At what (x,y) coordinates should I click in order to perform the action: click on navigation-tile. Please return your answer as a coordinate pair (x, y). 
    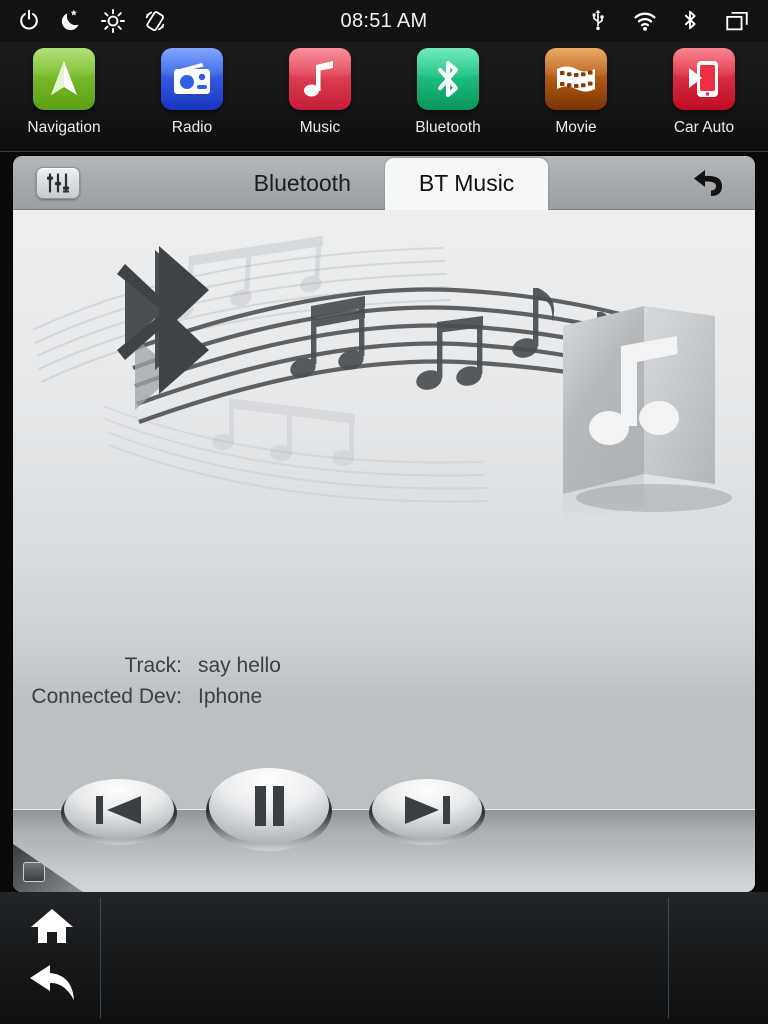
    Looking at the image, I should click on (64, 79).